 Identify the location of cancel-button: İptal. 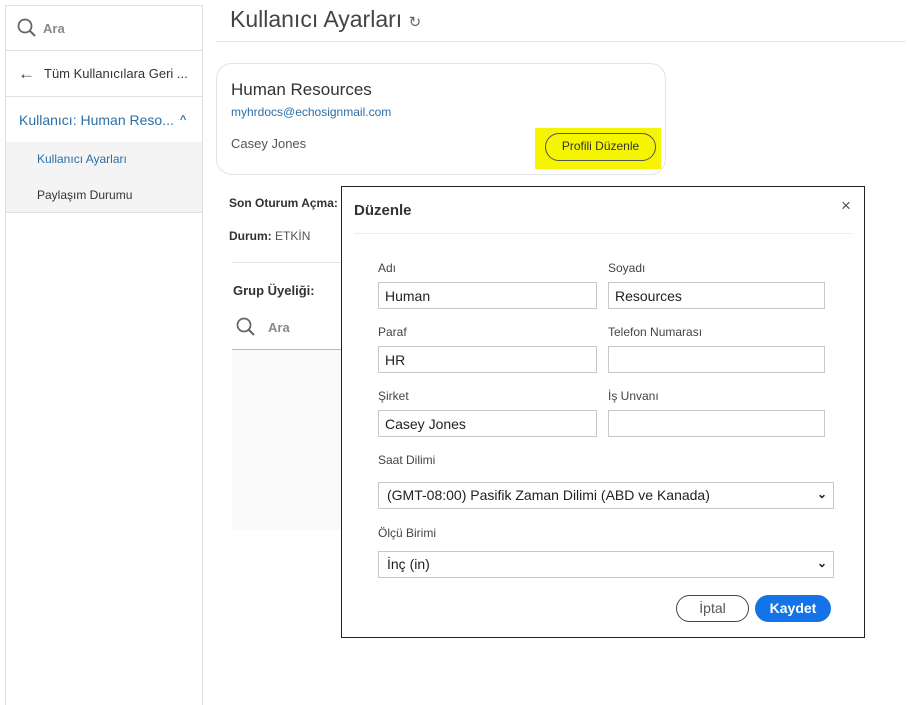
(712, 608).